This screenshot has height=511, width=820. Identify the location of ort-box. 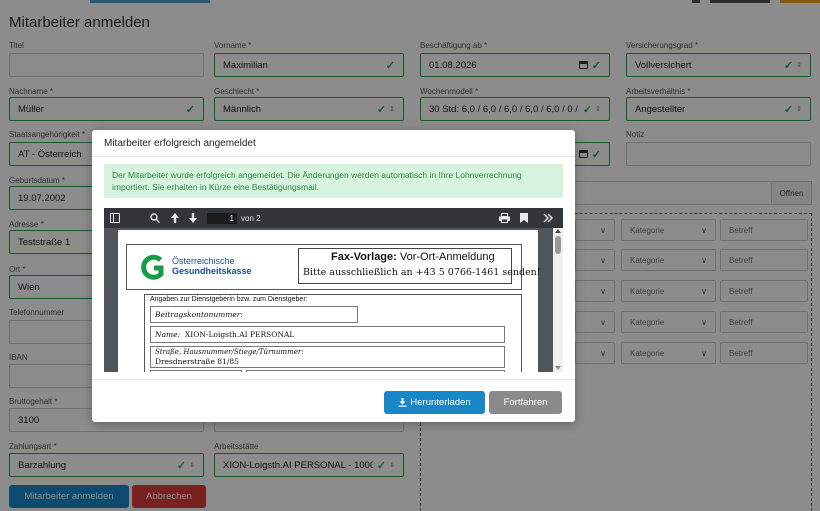
(375, 371).